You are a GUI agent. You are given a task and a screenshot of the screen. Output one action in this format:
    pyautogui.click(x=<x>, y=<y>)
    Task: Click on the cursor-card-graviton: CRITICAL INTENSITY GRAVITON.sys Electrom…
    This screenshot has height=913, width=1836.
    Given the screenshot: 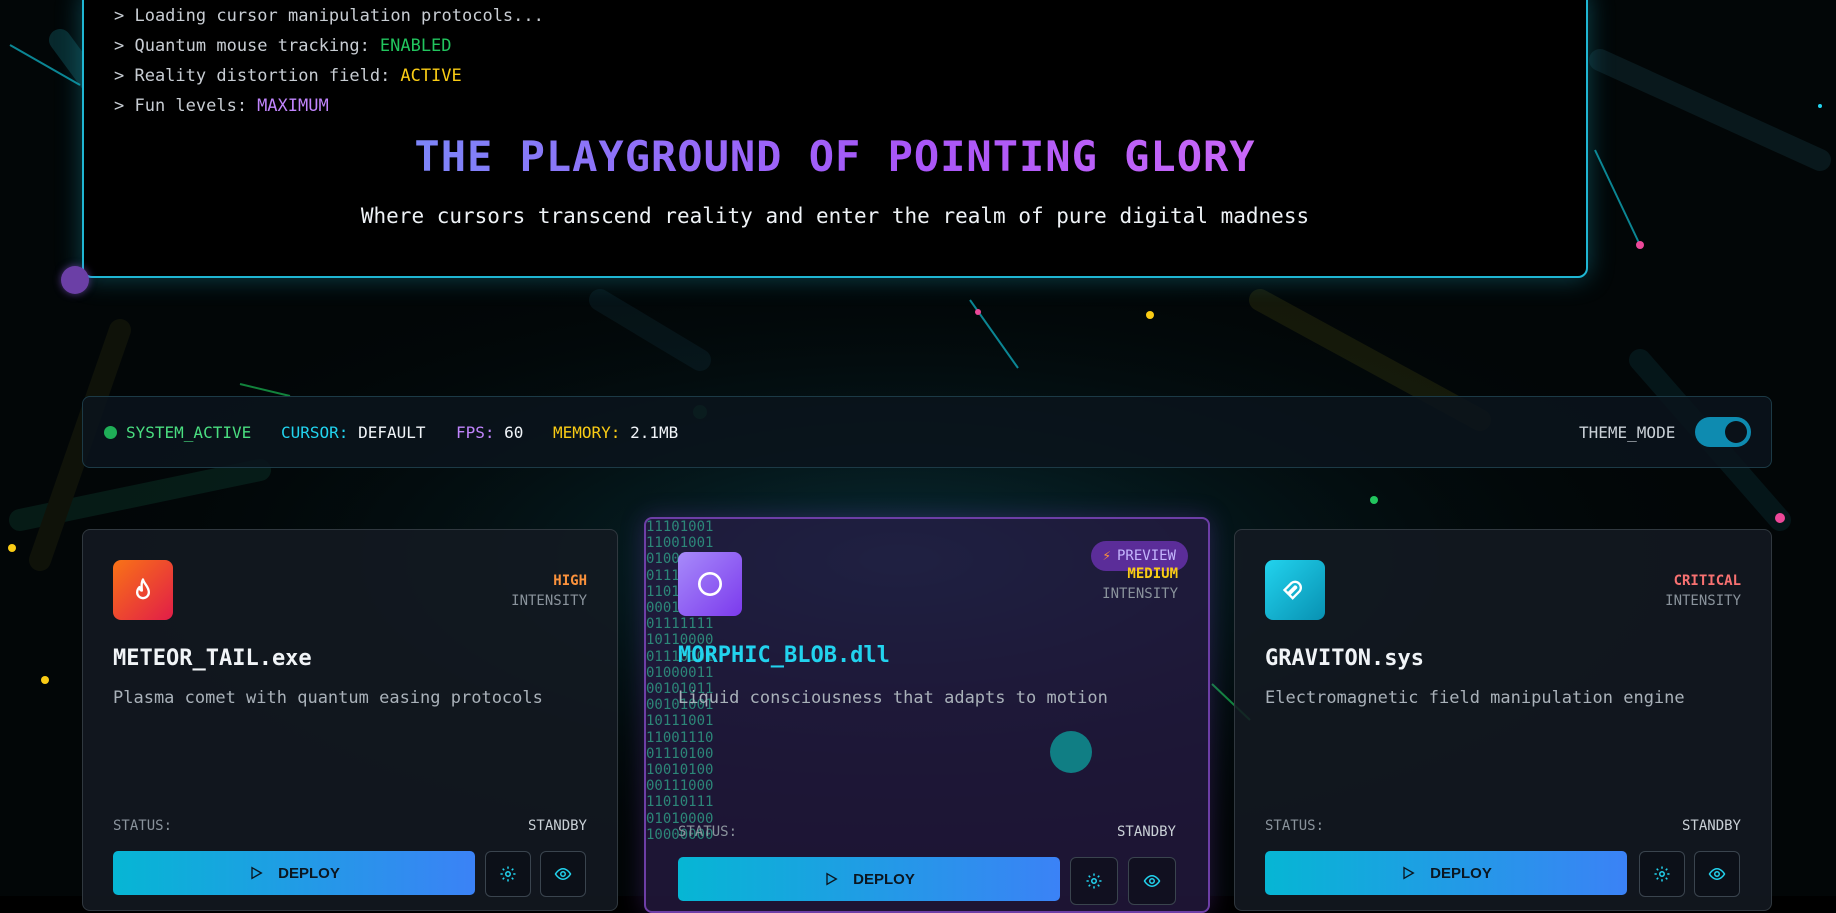 What is the action you would take?
    pyautogui.click(x=1503, y=720)
    